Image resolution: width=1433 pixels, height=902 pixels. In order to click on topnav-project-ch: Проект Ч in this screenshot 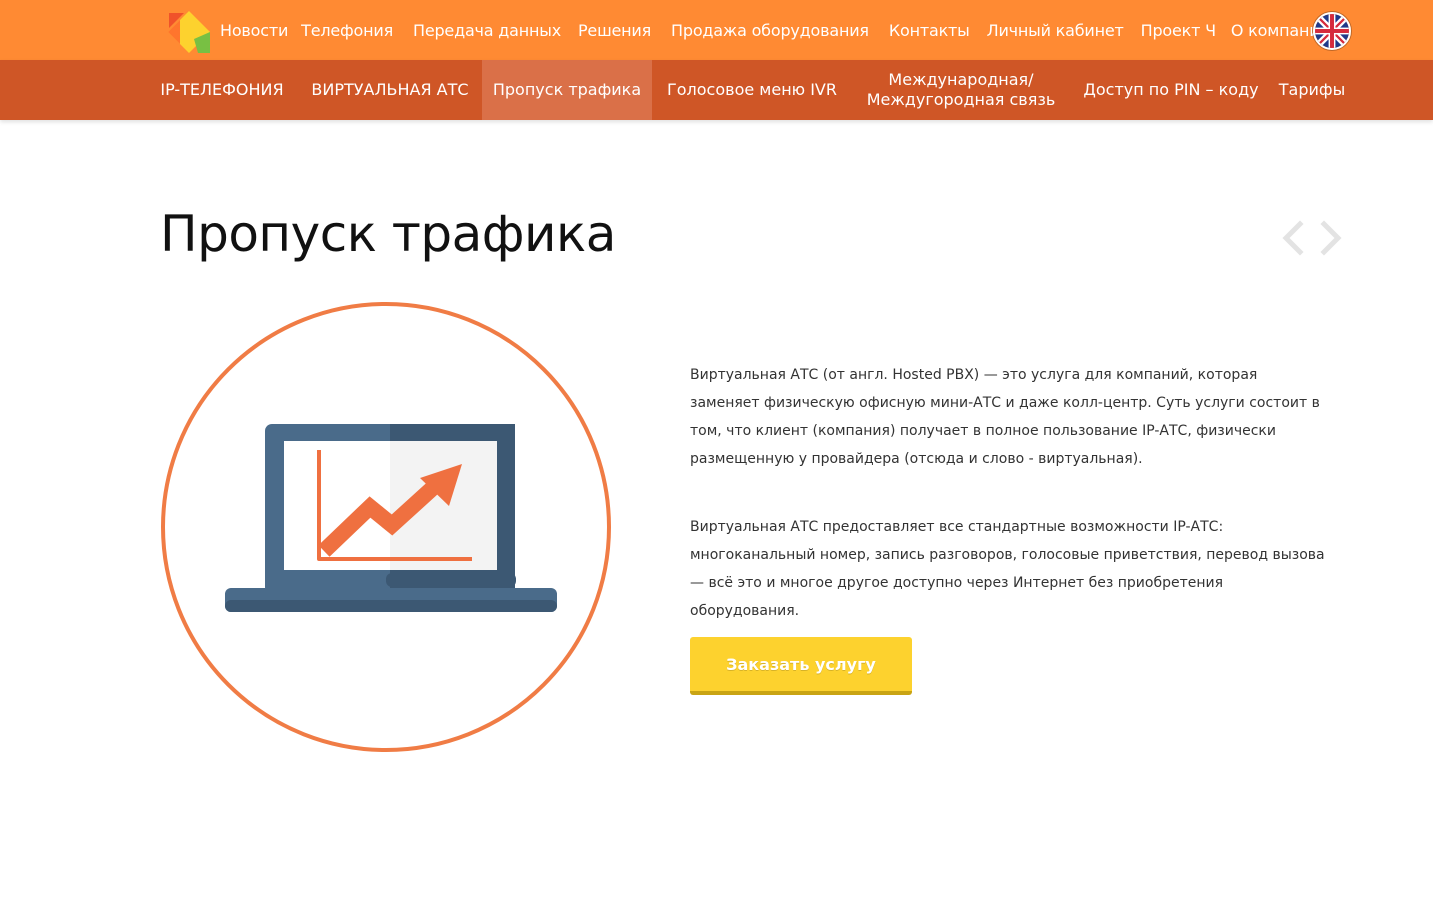, I will do `click(1178, 30)`.